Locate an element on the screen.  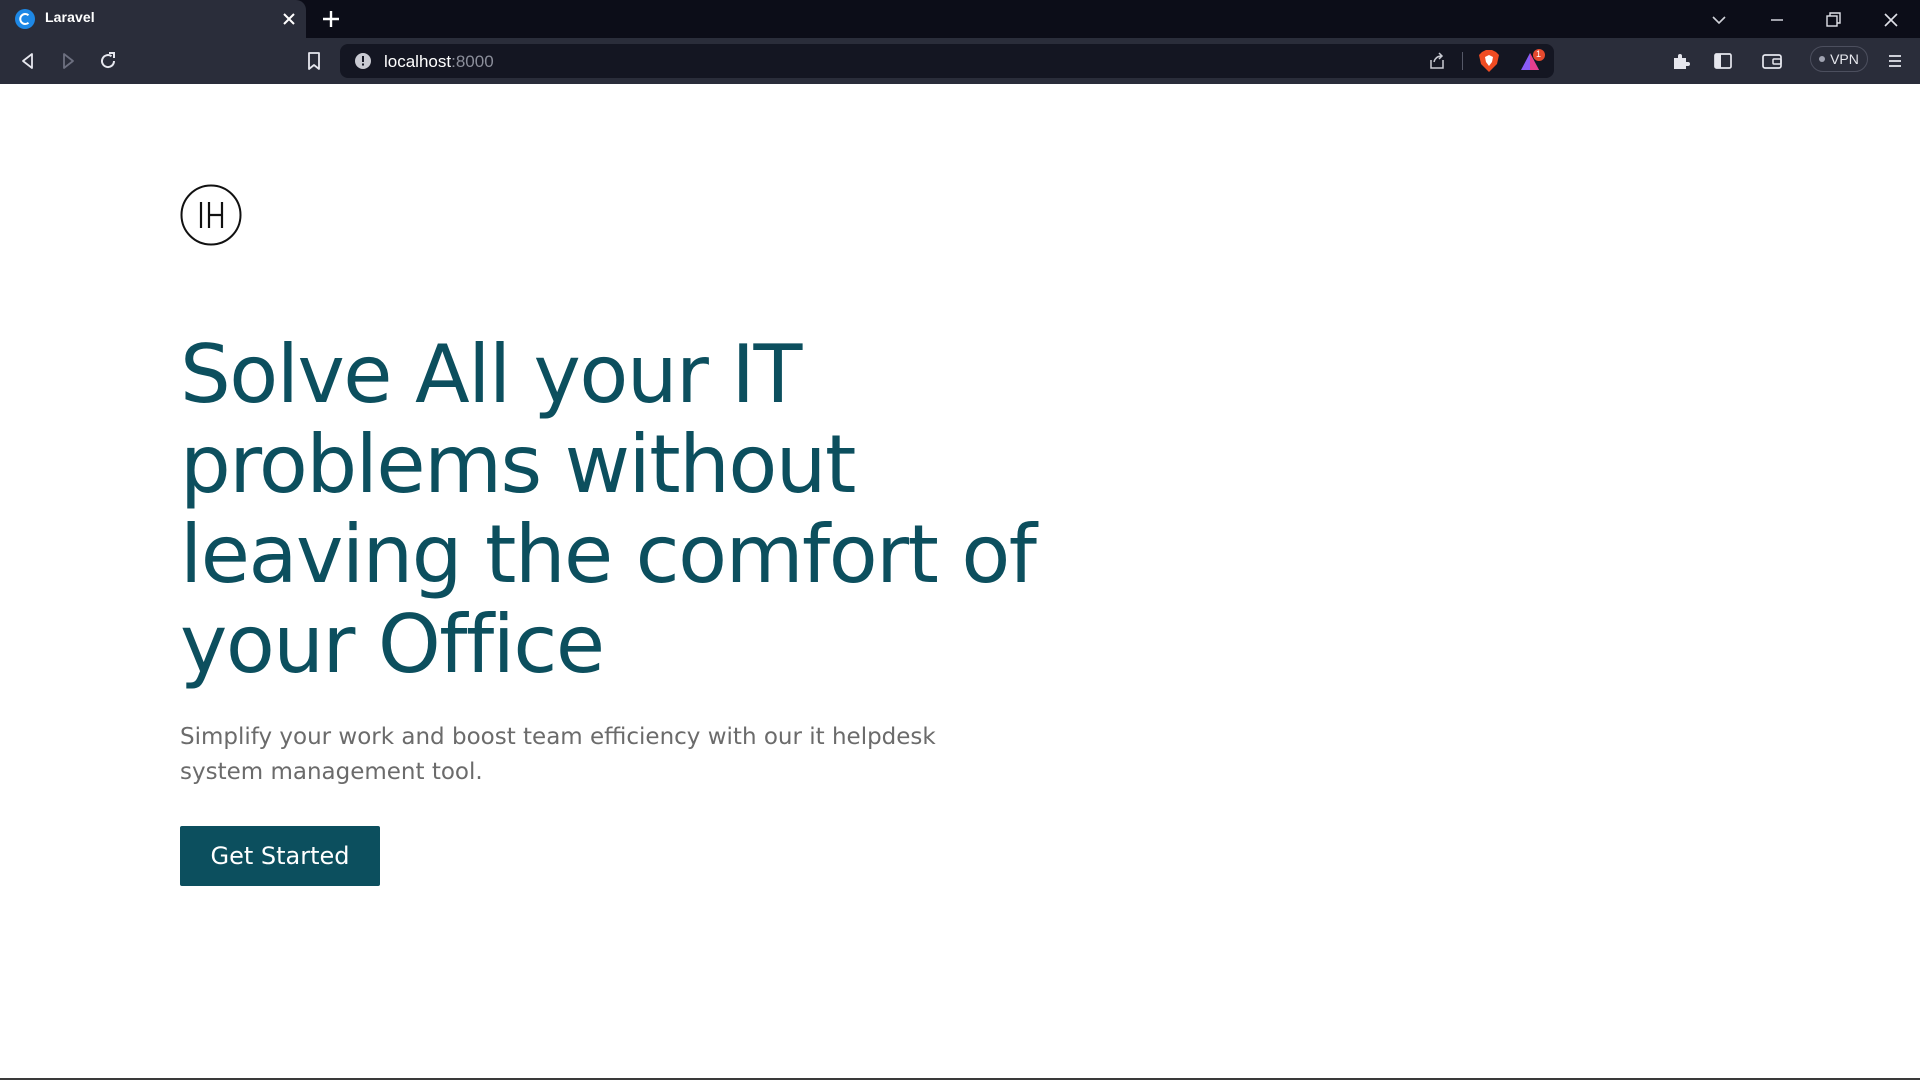
close-tab-icon is located at coordinates (289, 19).